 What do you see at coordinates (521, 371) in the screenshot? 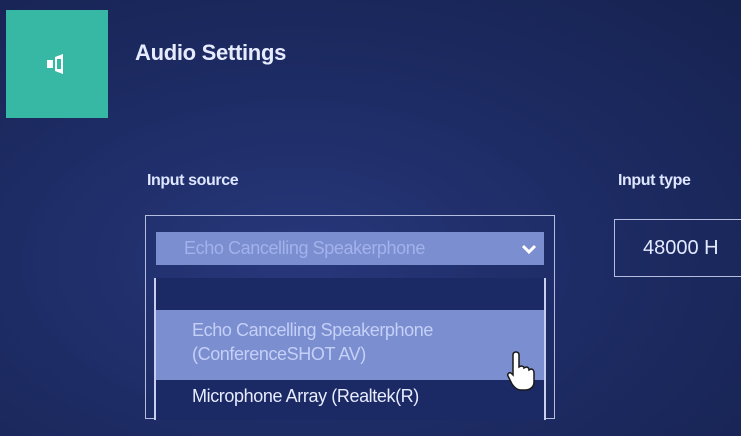
I see `hand-cursor-icon` at bounding box center [521, 371].